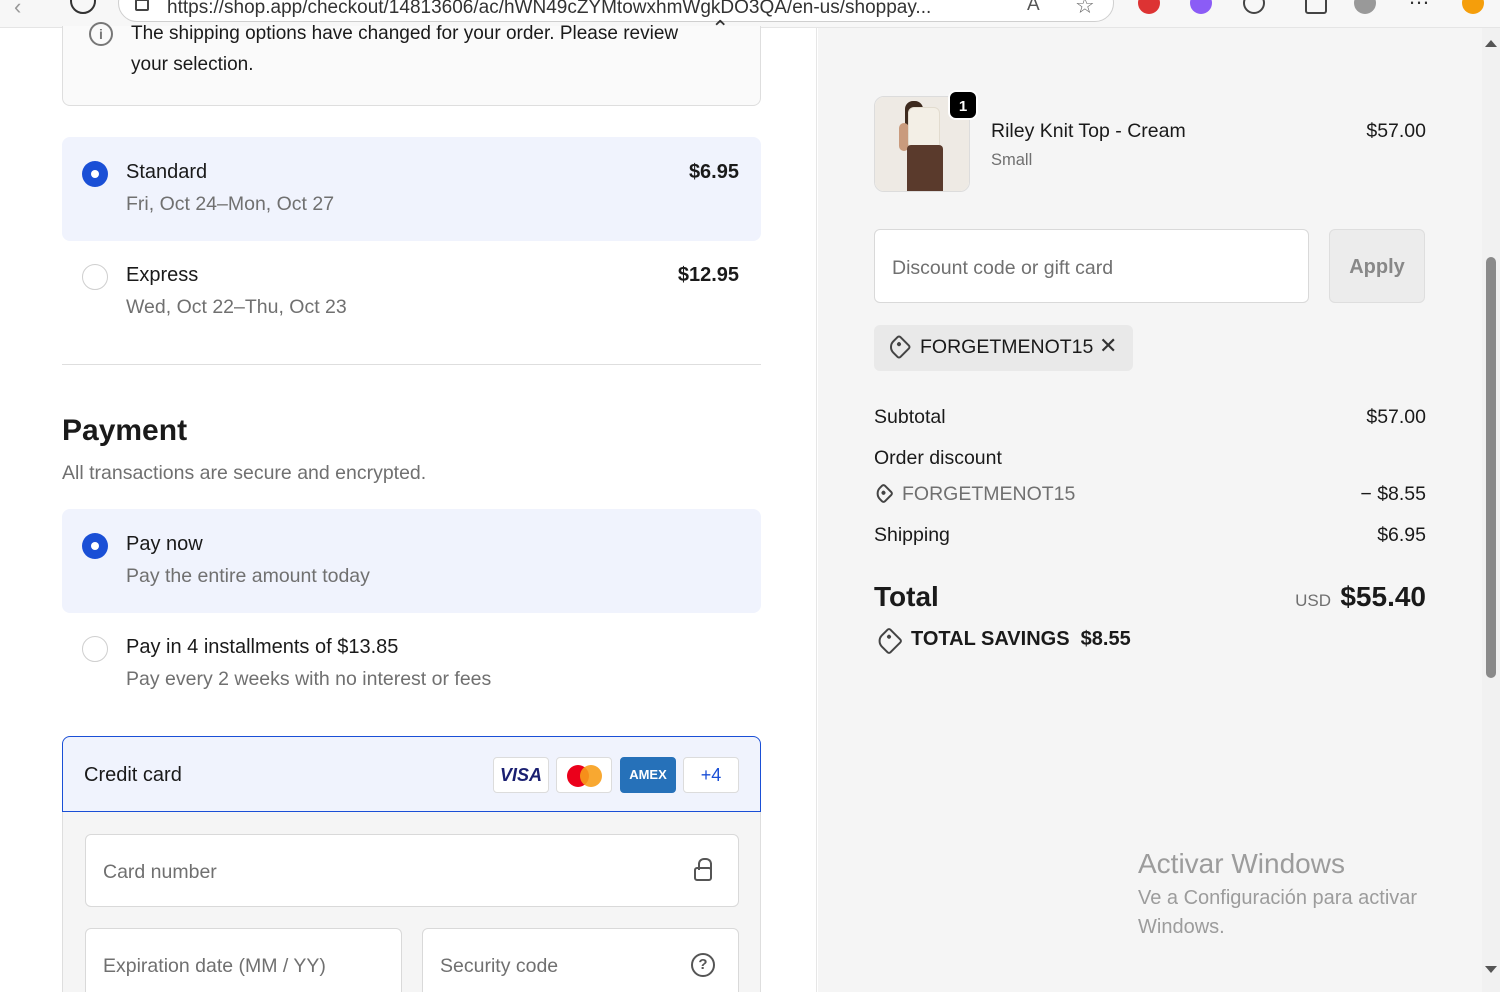 This screenshot has height=992, width=1500. I want to click on shipping-option-price: $6.95, so click(713, 172).